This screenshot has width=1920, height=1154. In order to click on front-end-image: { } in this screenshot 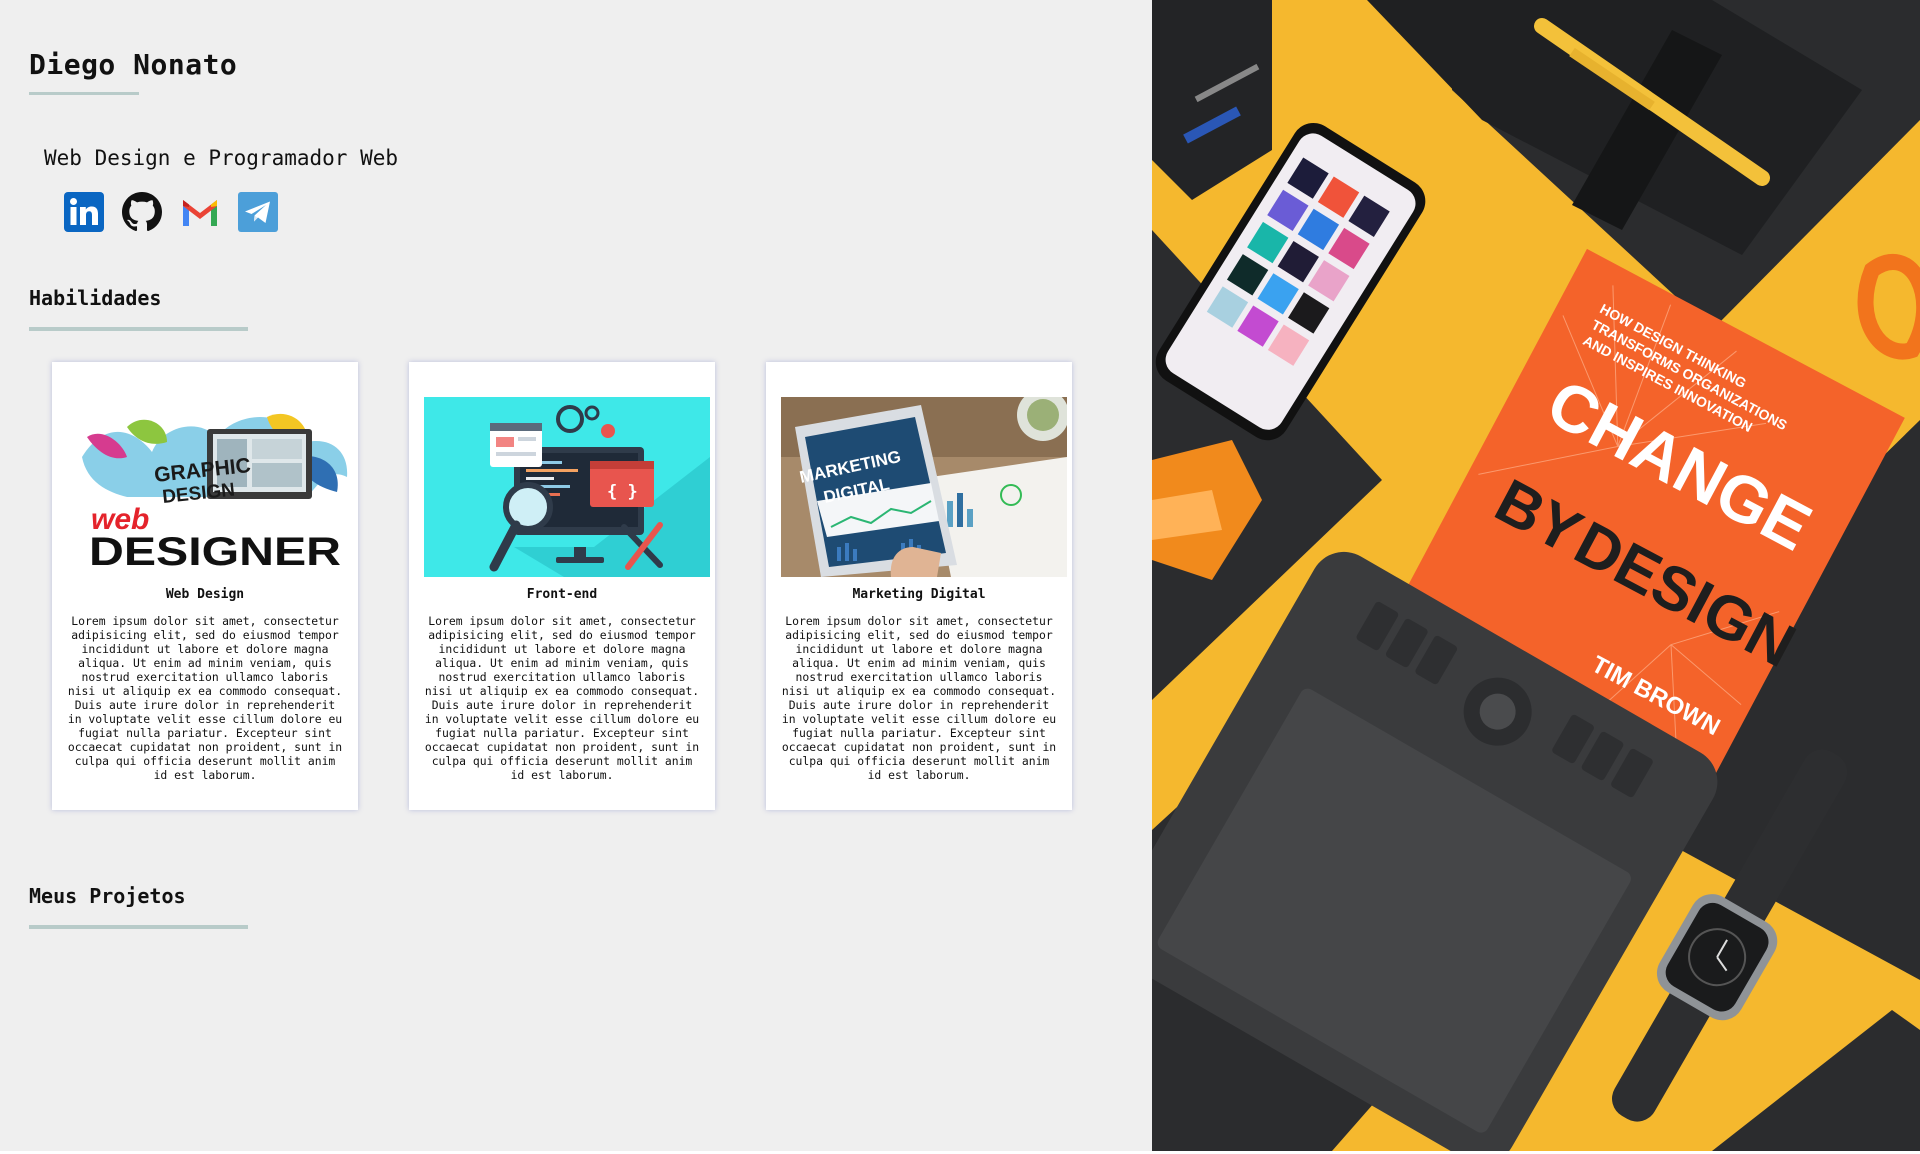, I will do `click(567, 487)`.